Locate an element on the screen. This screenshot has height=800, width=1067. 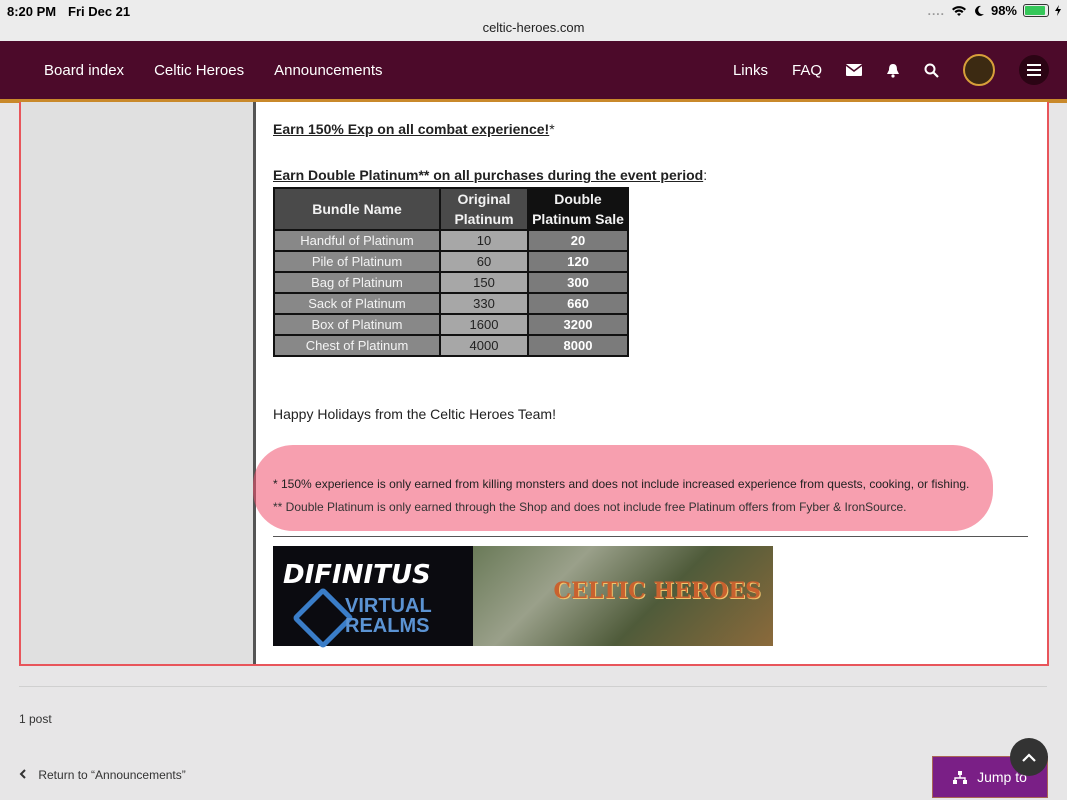
table-cell: 1600 is located at coordinates (484, 324).